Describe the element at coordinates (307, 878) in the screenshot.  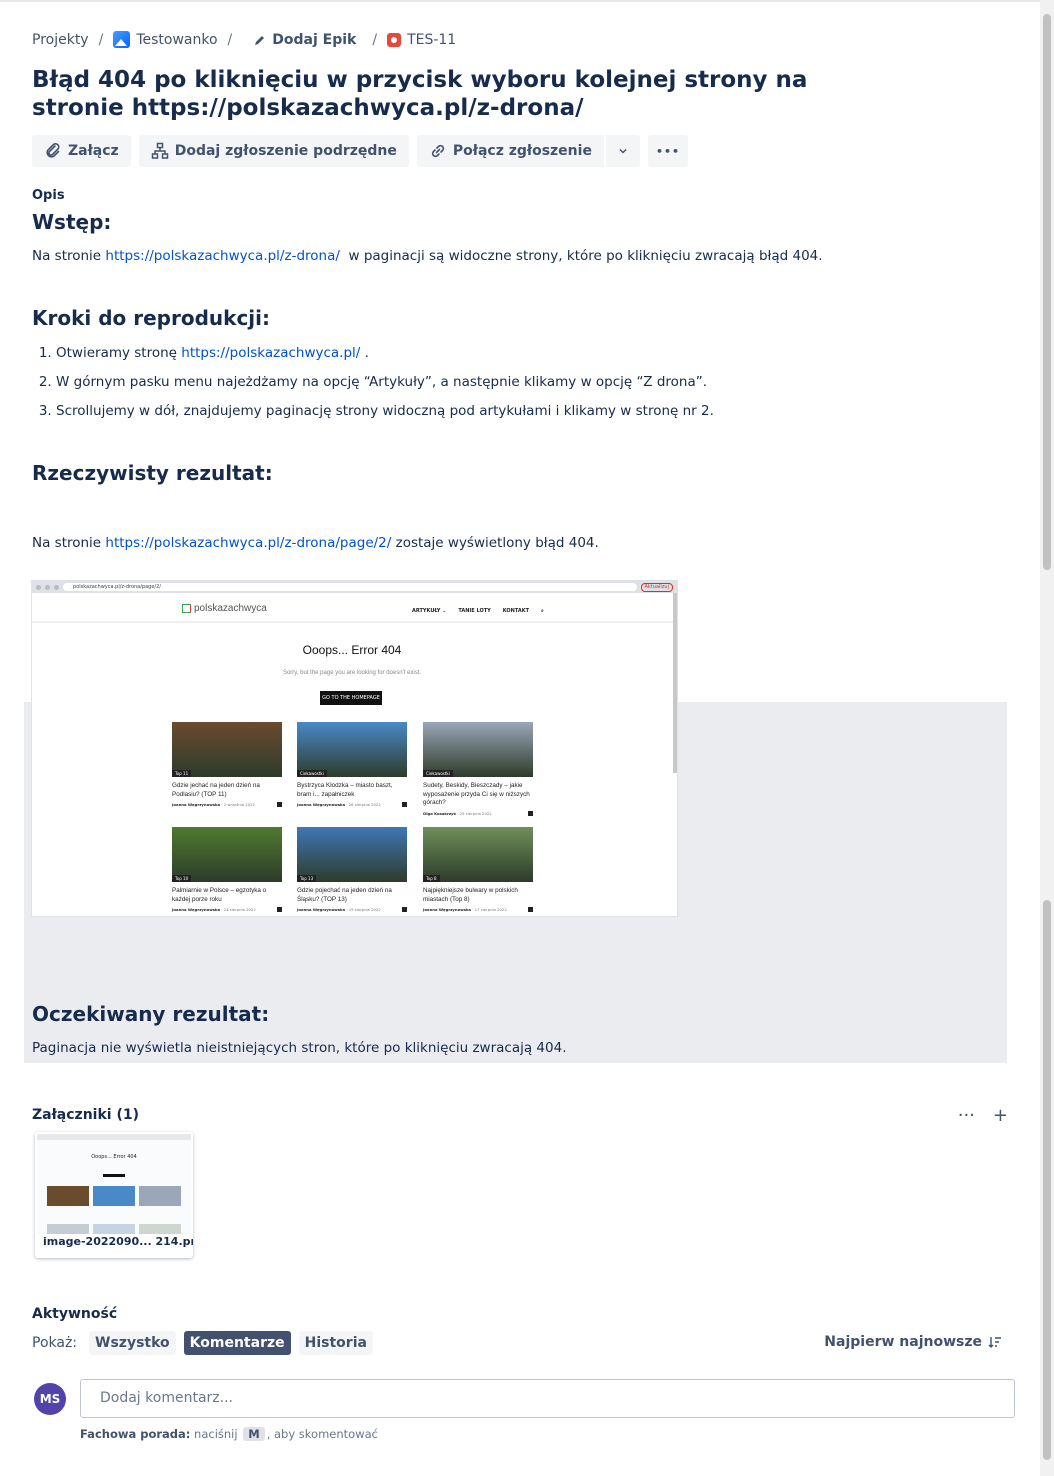
I see `article-tag: Top 13` at that location.